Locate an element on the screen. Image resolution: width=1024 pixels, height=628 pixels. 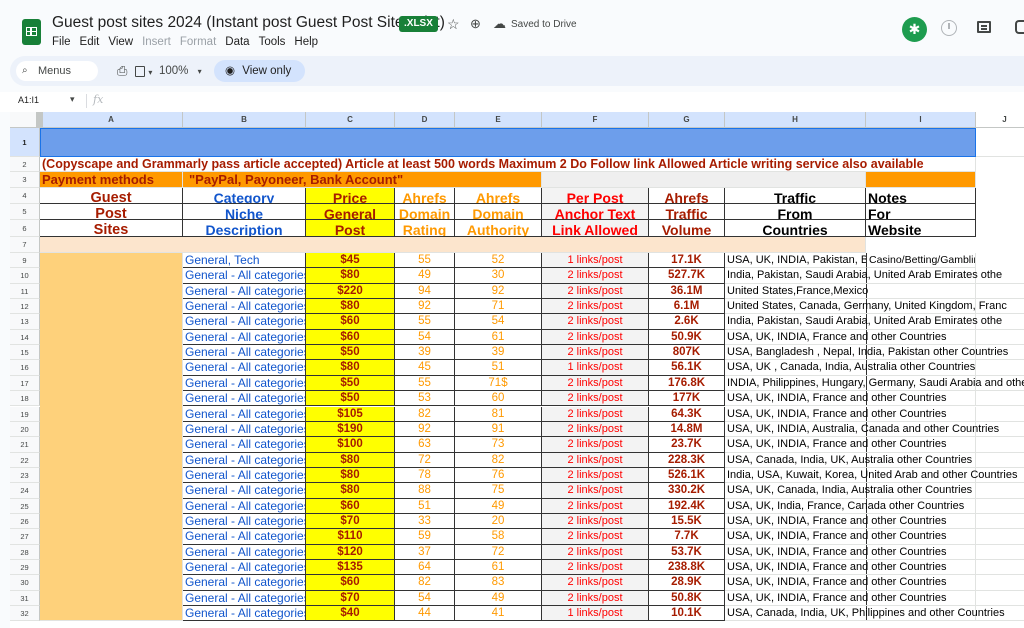
cell-j1 is located at coordinates (1000, 142).